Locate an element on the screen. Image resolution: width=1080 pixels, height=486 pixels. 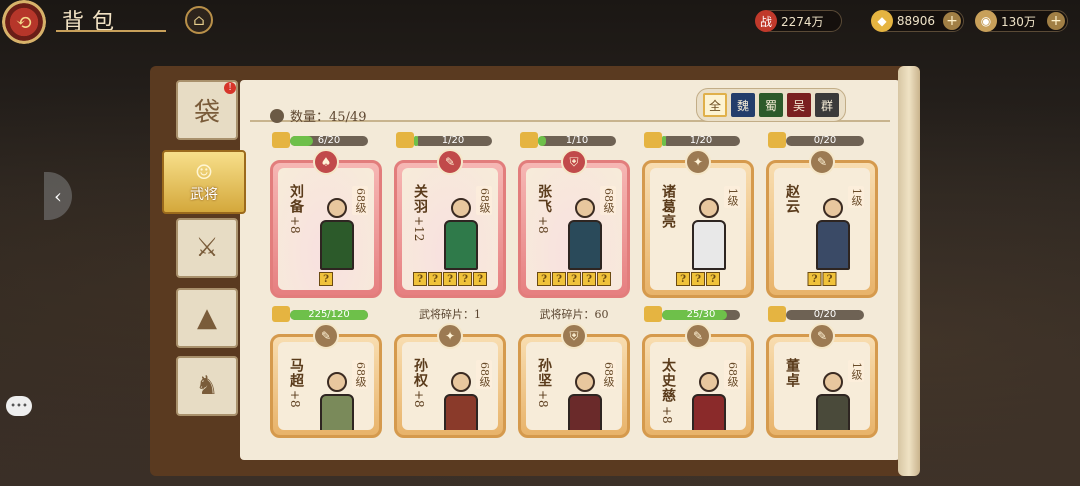
back-icon: ⟲ is located at coordinates (24, 22).